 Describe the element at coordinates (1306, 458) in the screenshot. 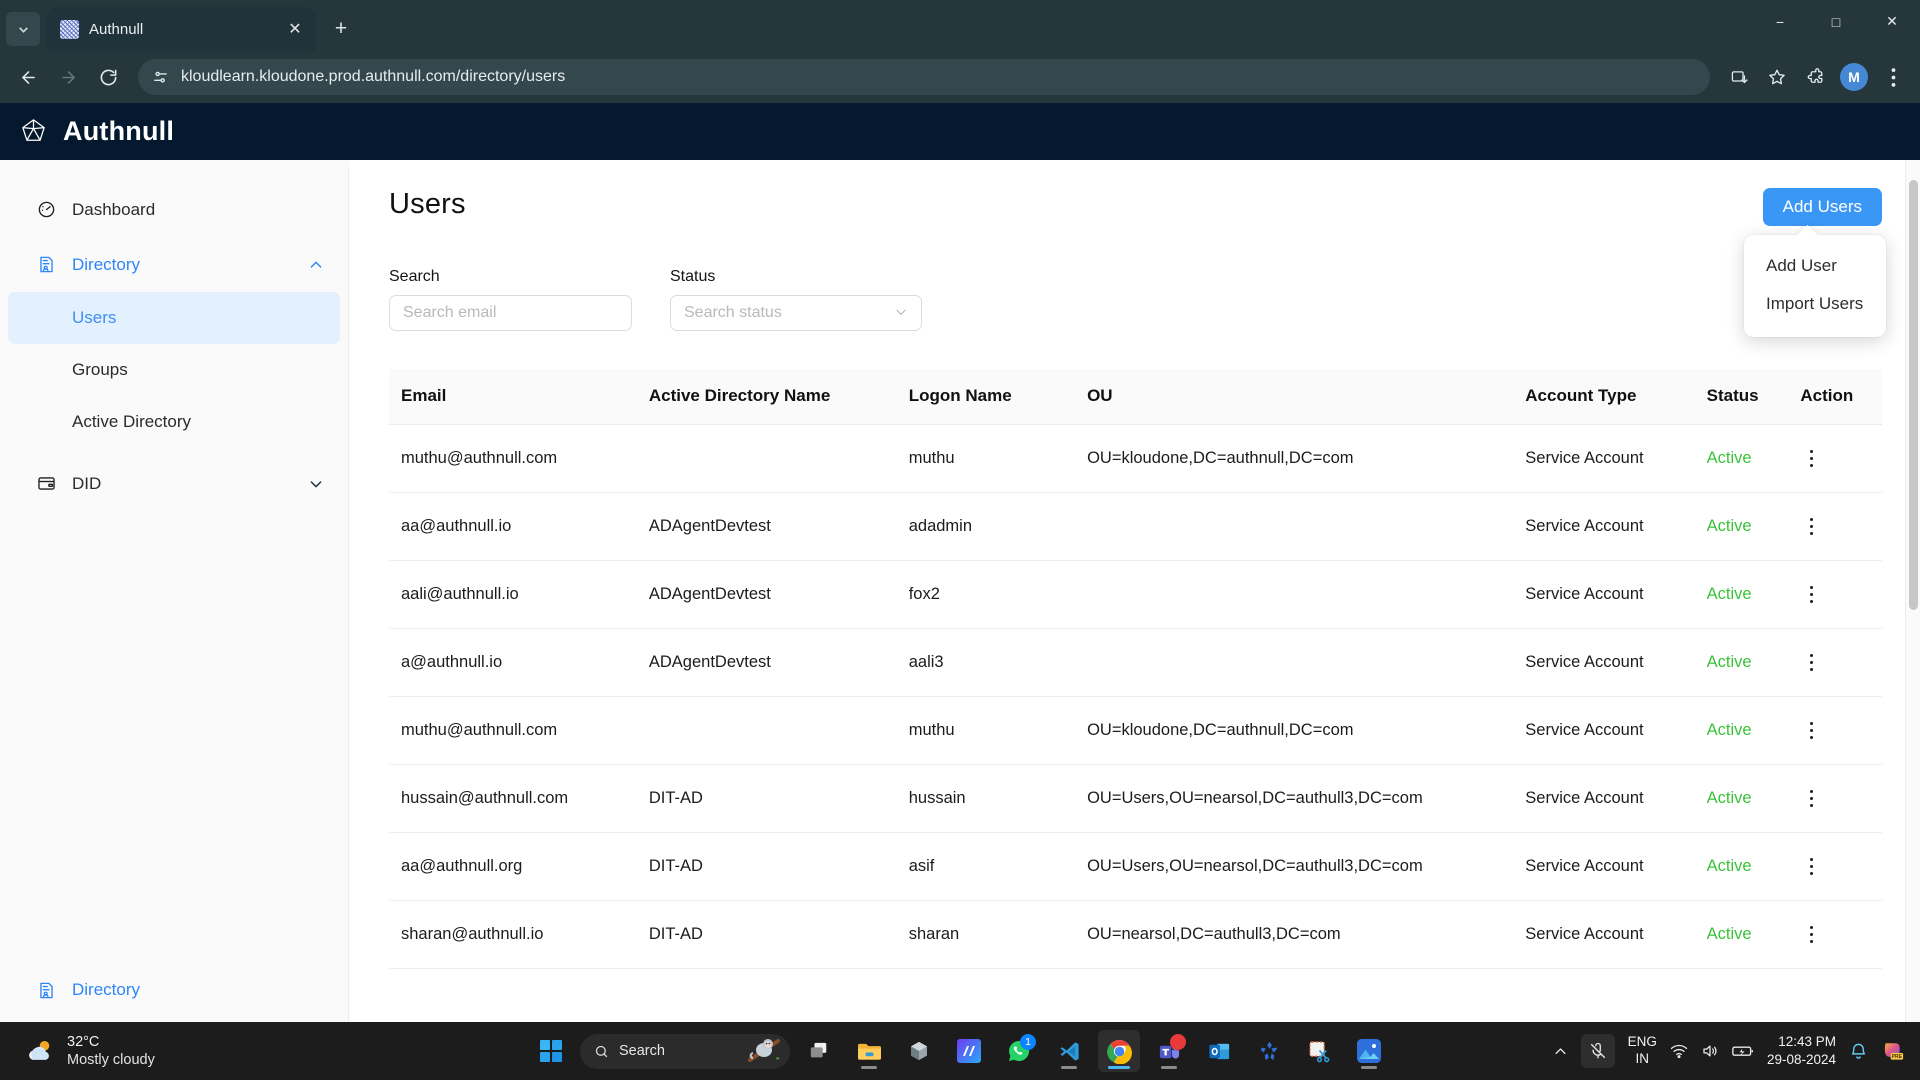

I see `cell-ou: OU=kloudone,DC=authnull,DC=com` at that location.